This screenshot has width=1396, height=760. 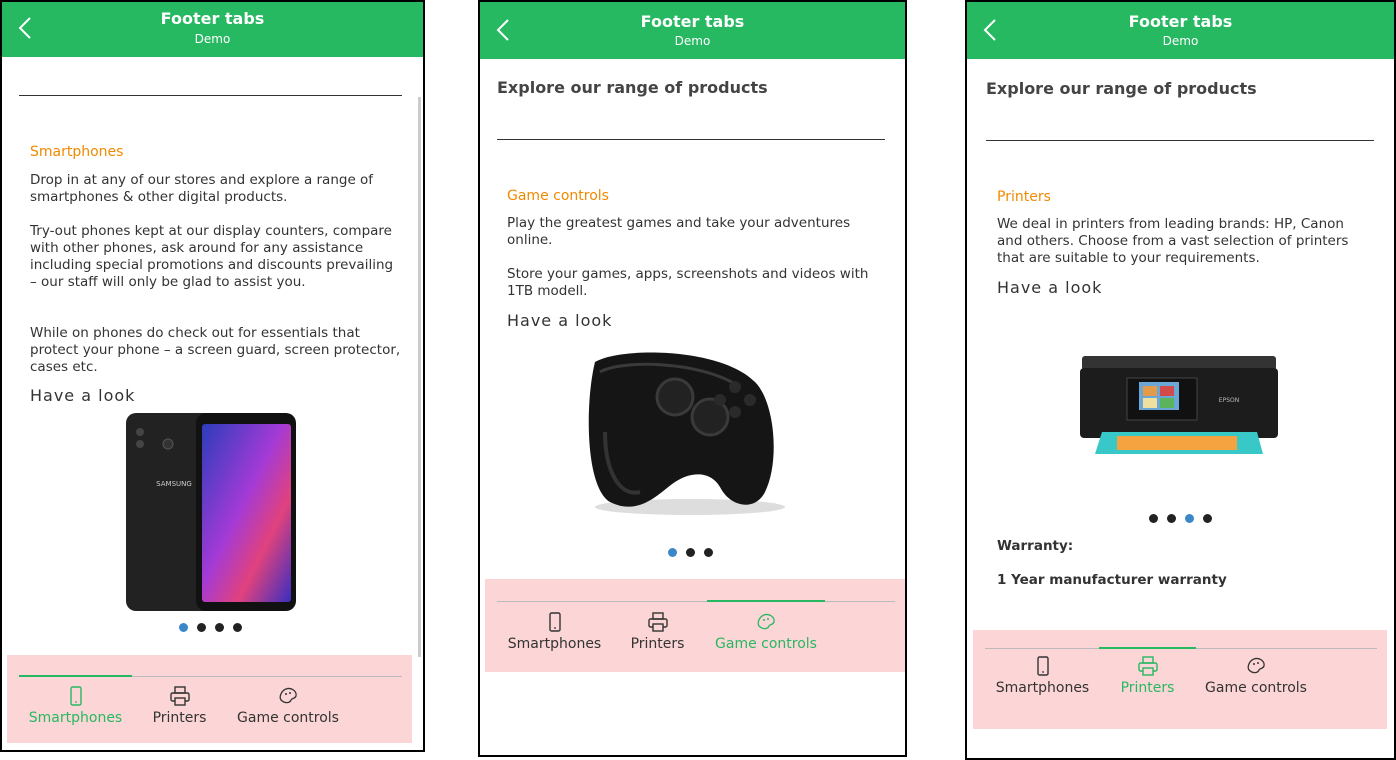 What do you see at coordinates (1035, 546) in the screenshot?
I see `warranty-label: Warranty:` at bounding box center [1035, 546].